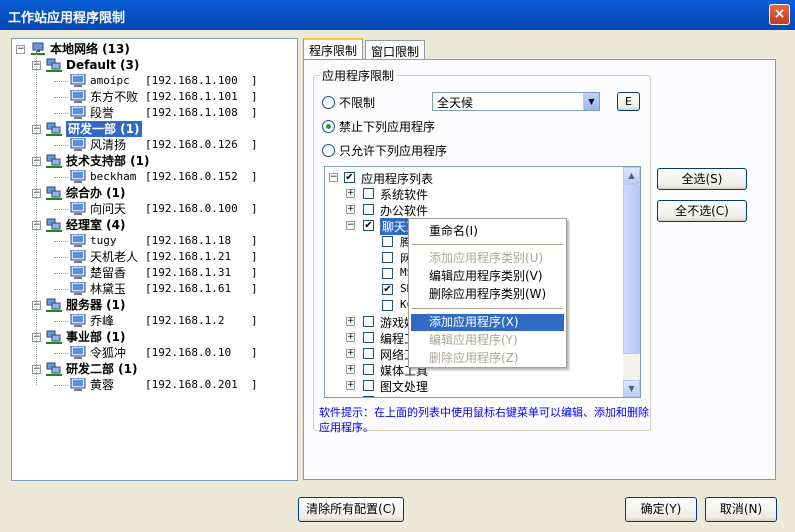 The height and width of the screenshot is (532, 795). Describe the element at coordinates (487, 340) in the screenshot. I see `context-menu-item: 编辑应用程序(Y)` at that location.